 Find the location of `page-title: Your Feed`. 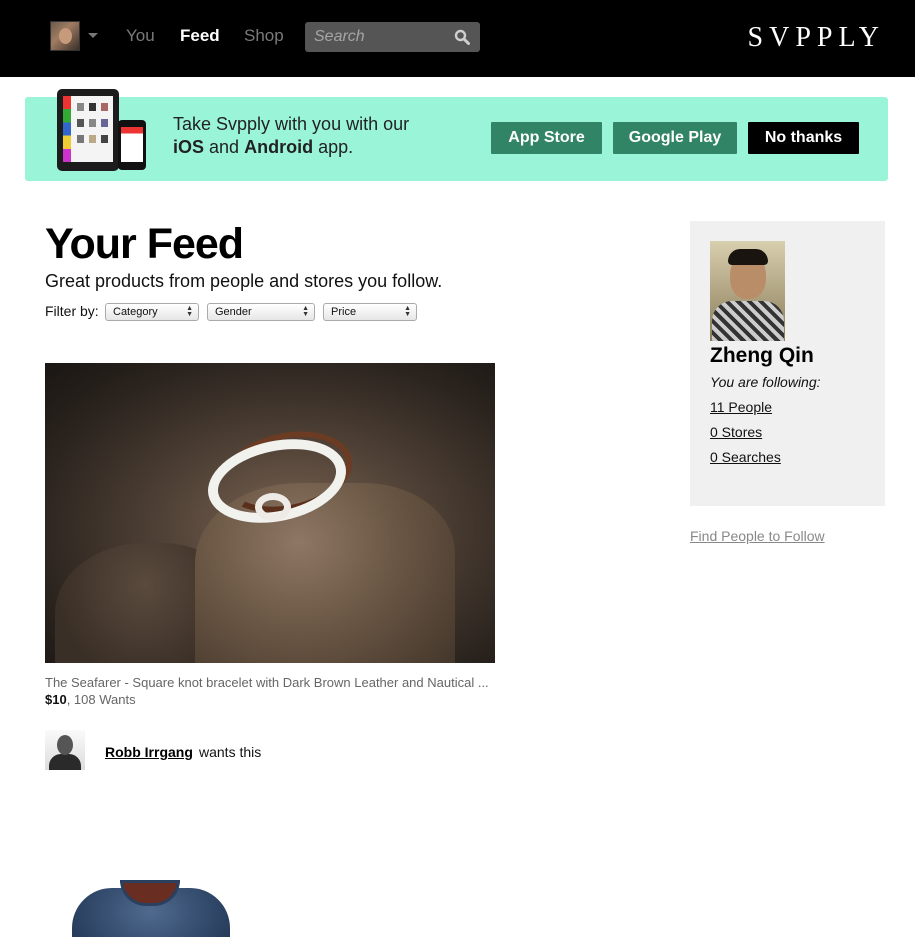

page-title: Your Feed is located at coordinates (144, 244).